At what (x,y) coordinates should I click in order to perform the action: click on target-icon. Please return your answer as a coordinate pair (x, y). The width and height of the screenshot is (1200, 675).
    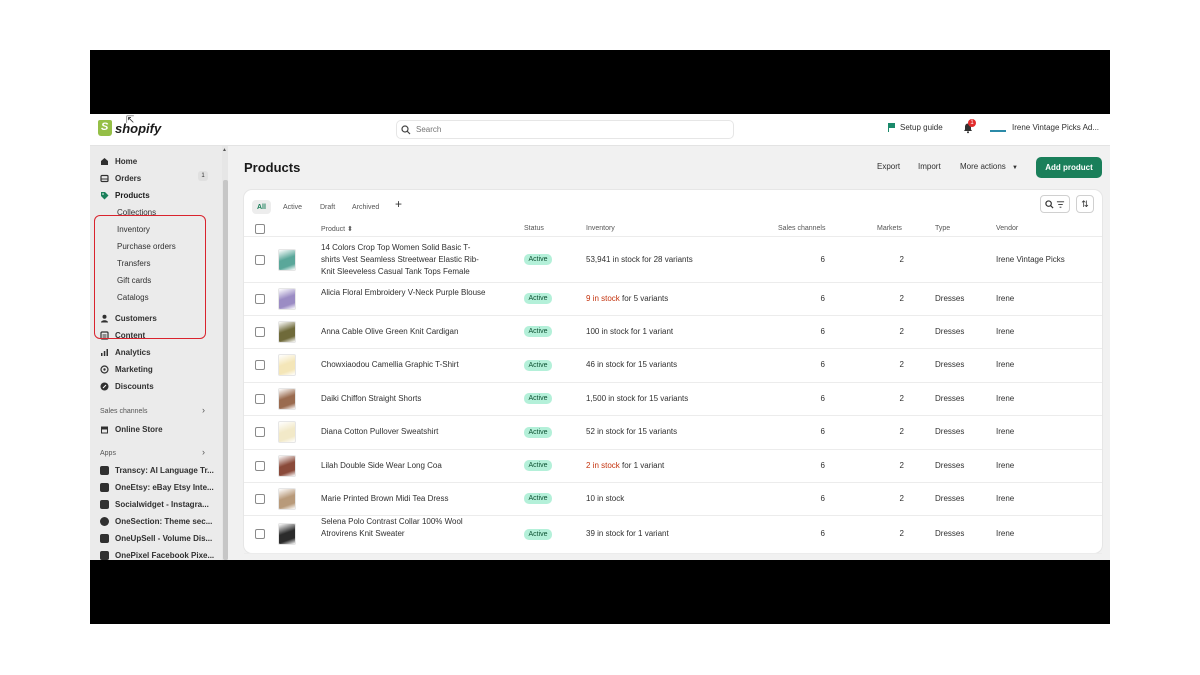
    Looking at the image, I should click on (104, 369).